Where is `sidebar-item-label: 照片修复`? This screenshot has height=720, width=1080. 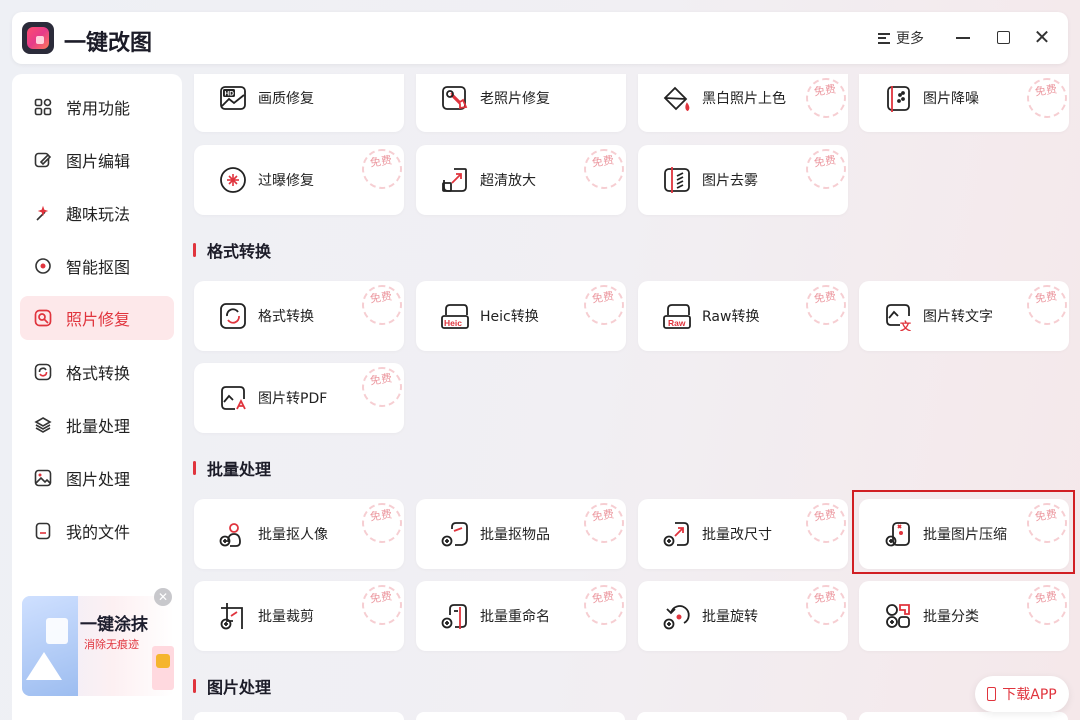 sidebar-item-label: 照片修复 is located at coordinates (98, 319).